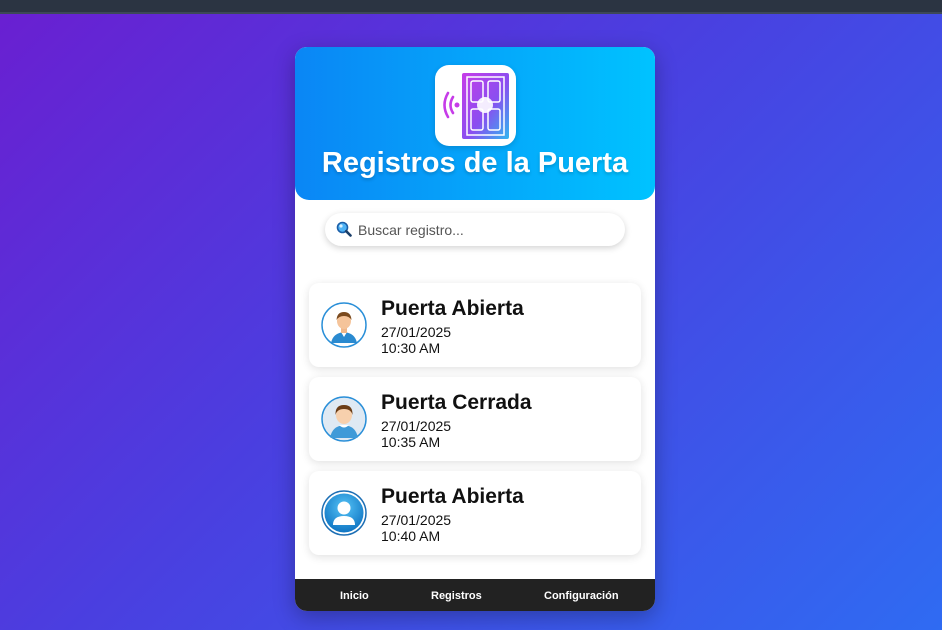 The height and width of the screenshot is (630, 942). Describe the element at coordinates (475, 105) in the screenshot. I see `door-wireless-icon` at that location.